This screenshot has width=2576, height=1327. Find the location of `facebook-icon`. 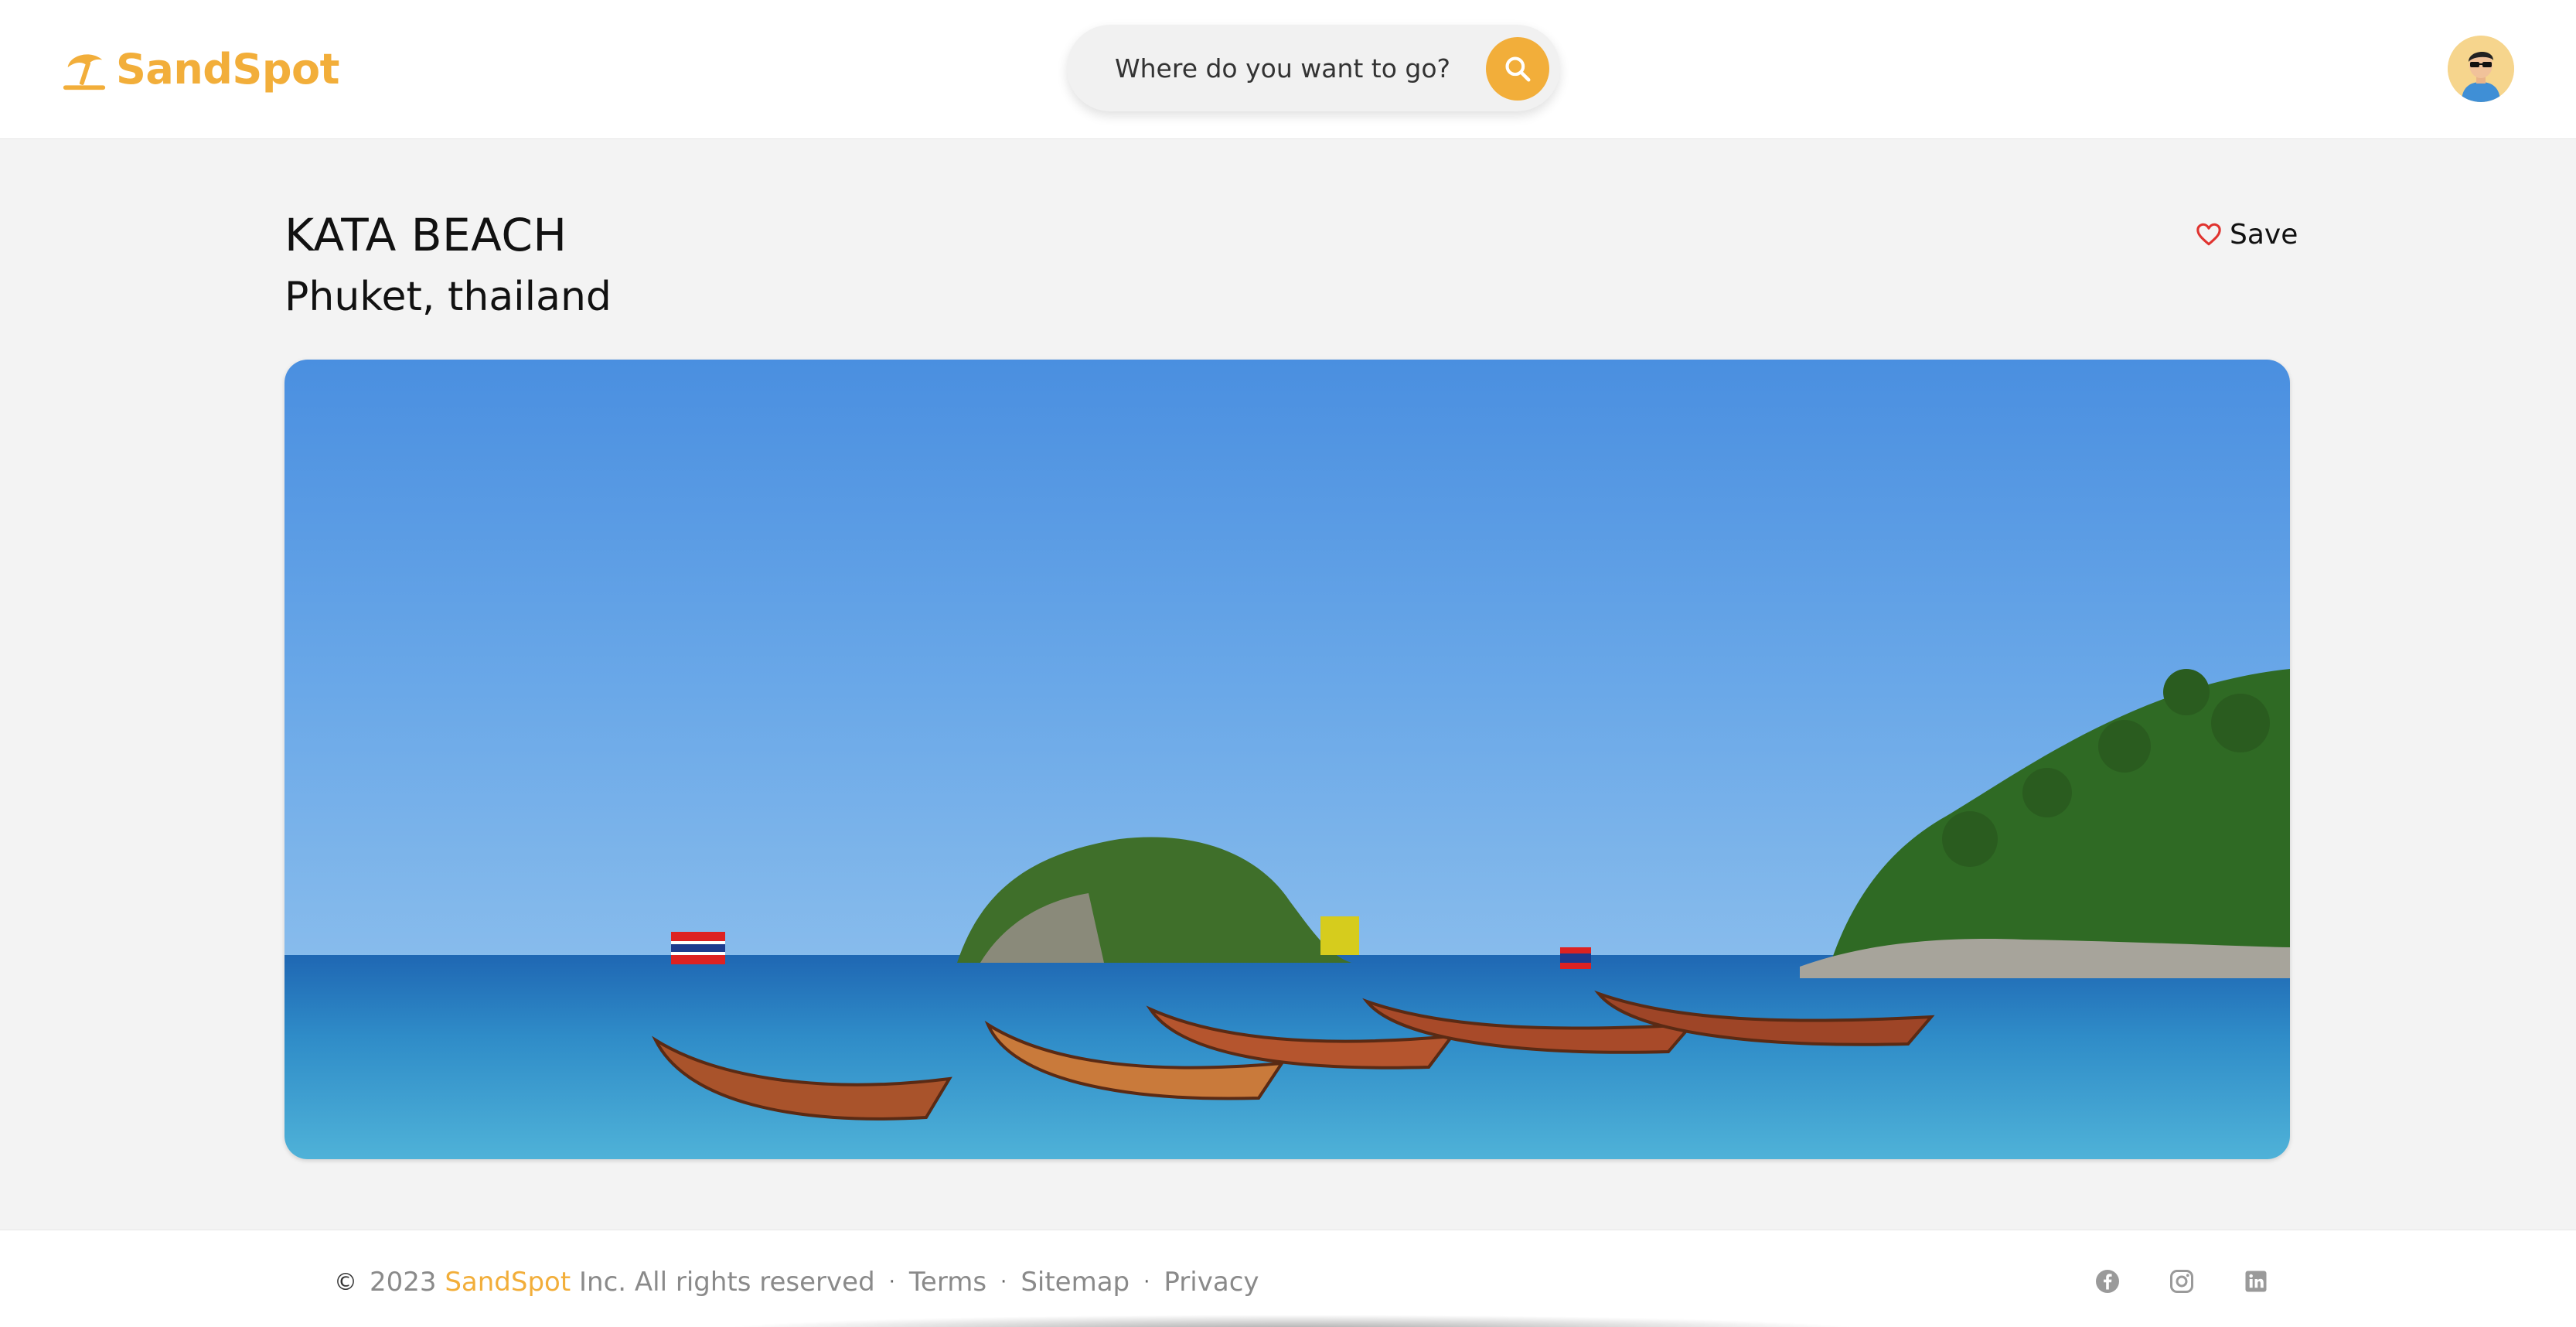

facebook-icon is located at coordinates (2107, 1281).